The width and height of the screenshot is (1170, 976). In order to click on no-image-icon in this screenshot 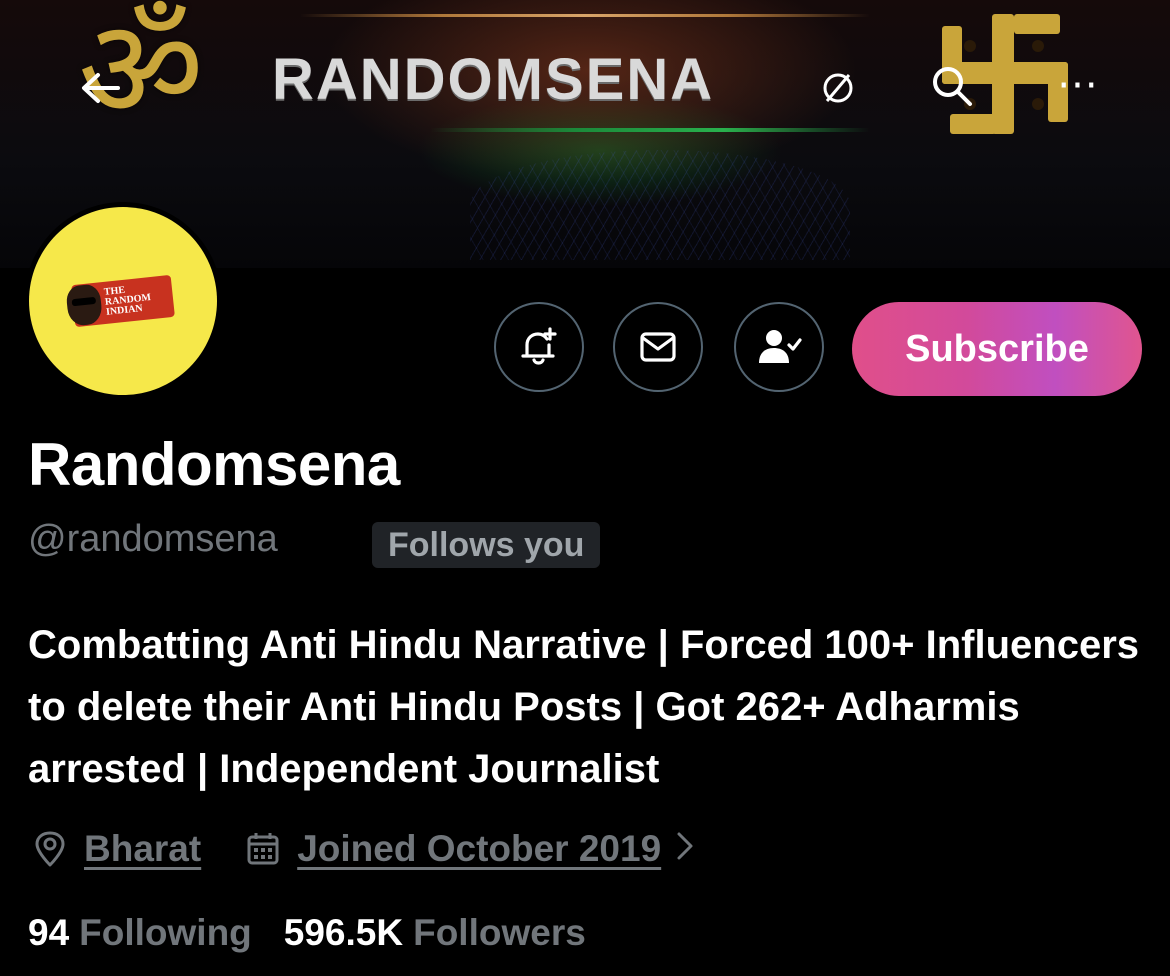, I will do `click(838, 88)`.